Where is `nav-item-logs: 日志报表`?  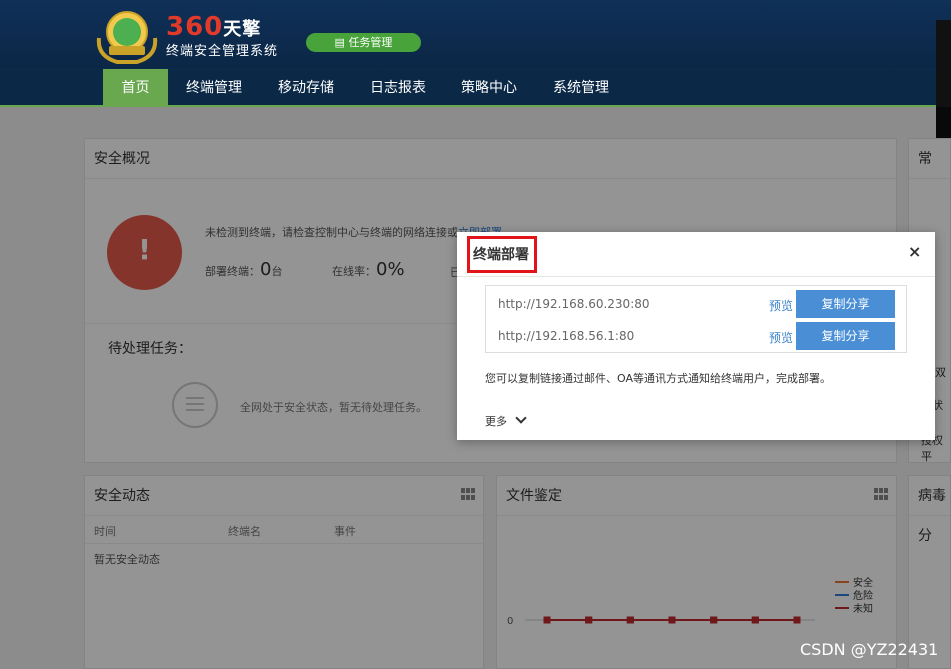 nav-item-logs: 日志报表 is located at coordinates (398, 88).